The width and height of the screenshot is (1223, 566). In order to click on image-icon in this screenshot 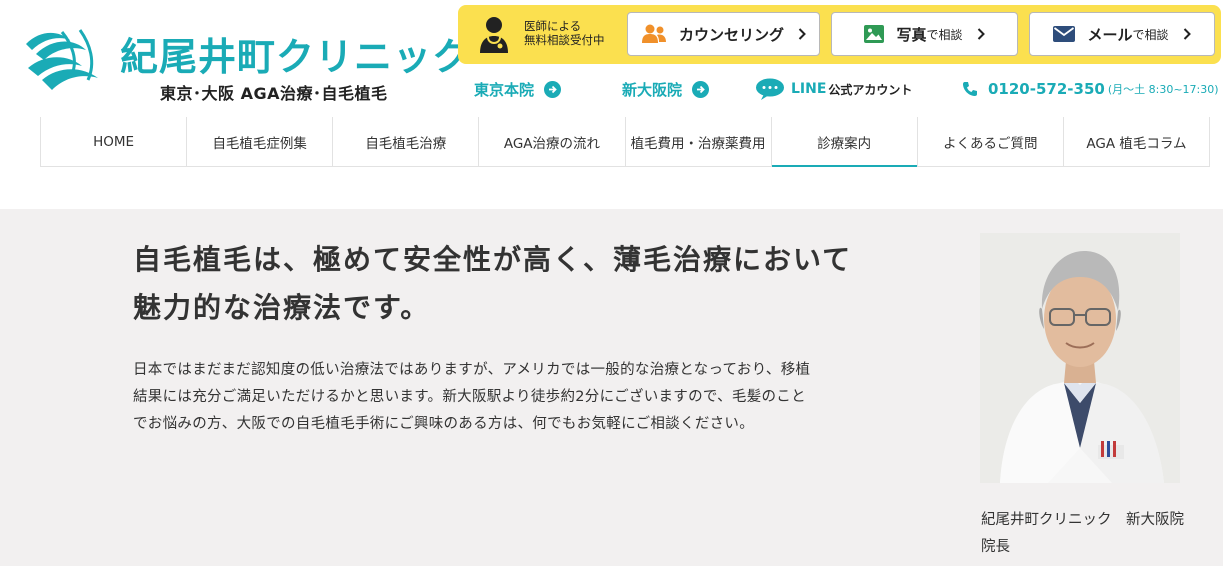, I will do `click(874, 34)`.